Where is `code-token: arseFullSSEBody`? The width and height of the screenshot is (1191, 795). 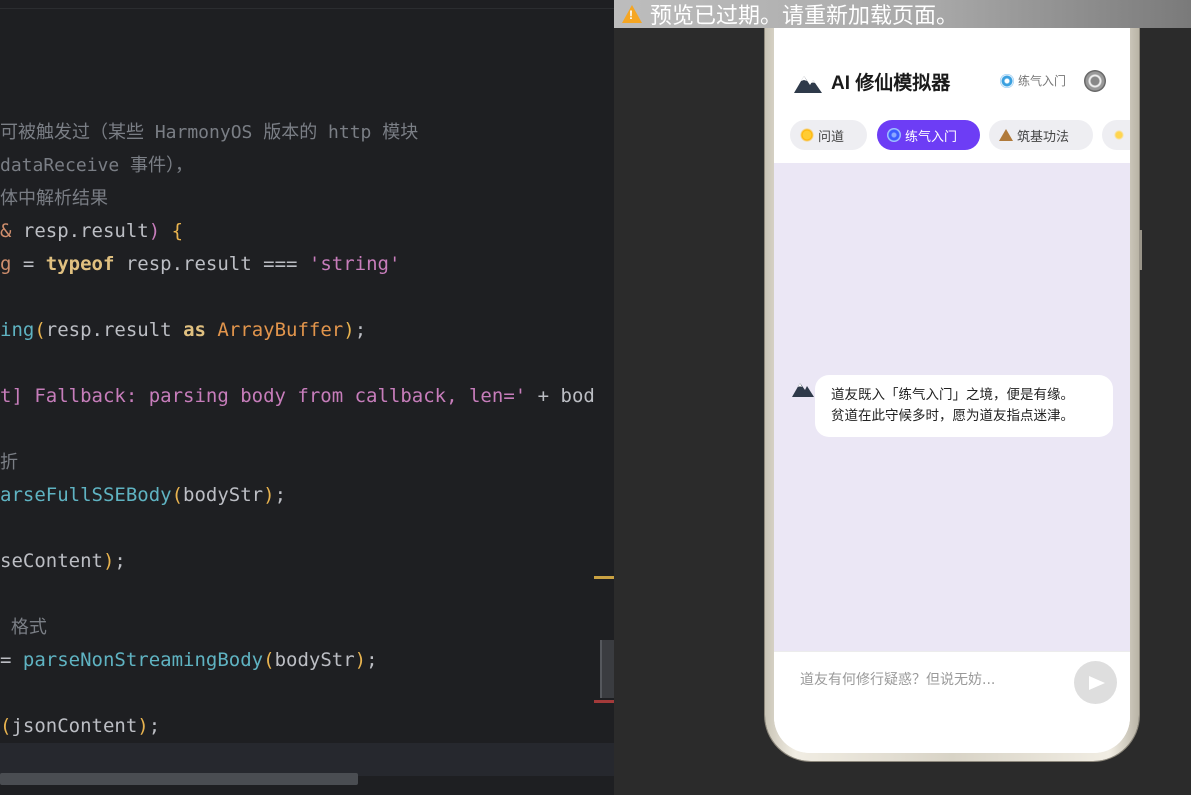 code-token: arseFullSSEBody is located at coordinates (86, 495).